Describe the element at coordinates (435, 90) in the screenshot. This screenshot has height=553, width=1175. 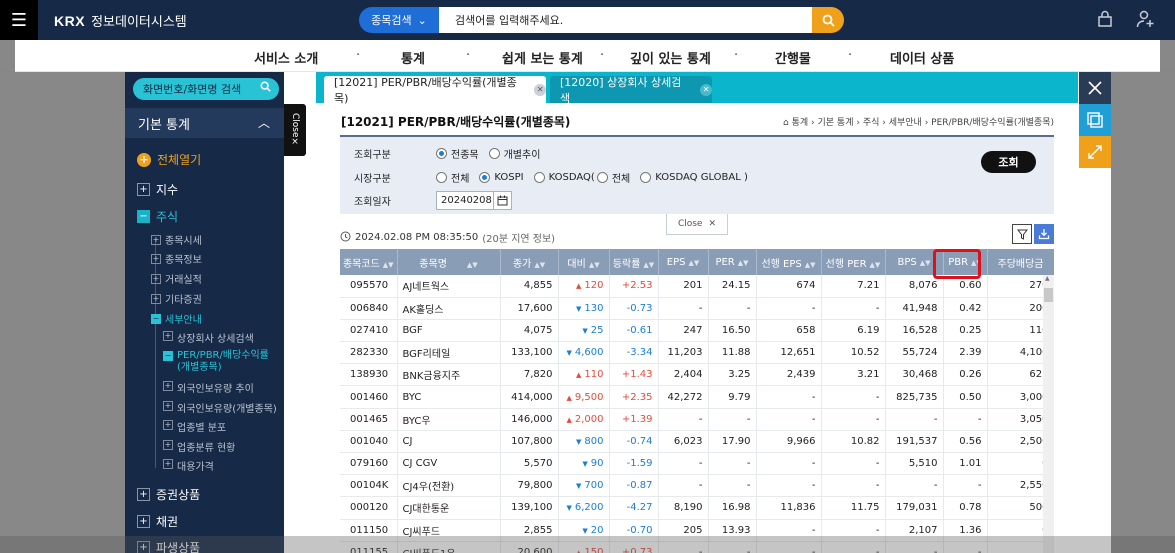
I see `tab-per-pbr: [12021] PER/PBR/배당수익률(개별종목) ✕` at that location.